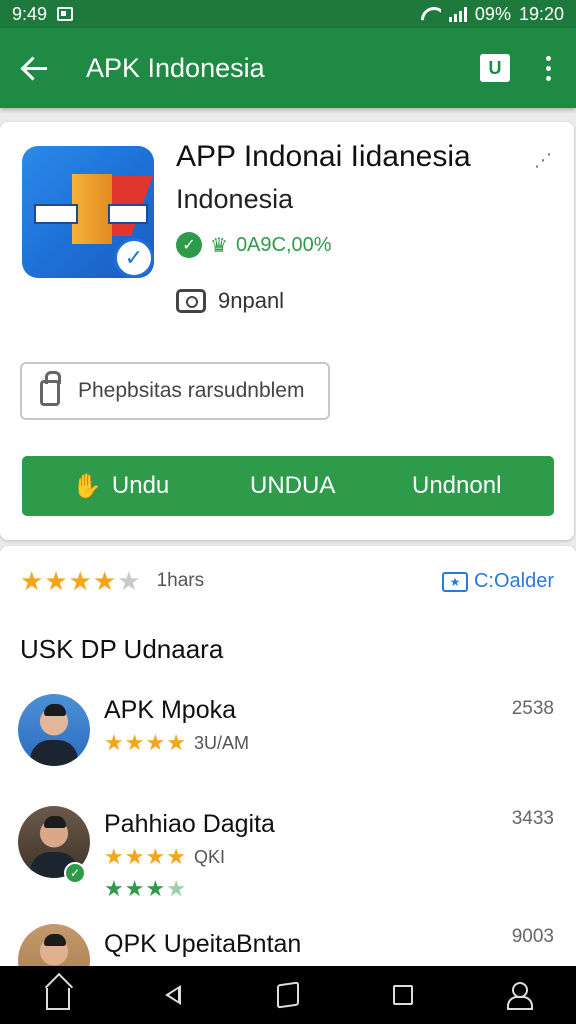 The height and width of the screenshot is (1024, 576). I want to click on back-arrow-icon, so click(35, 68).